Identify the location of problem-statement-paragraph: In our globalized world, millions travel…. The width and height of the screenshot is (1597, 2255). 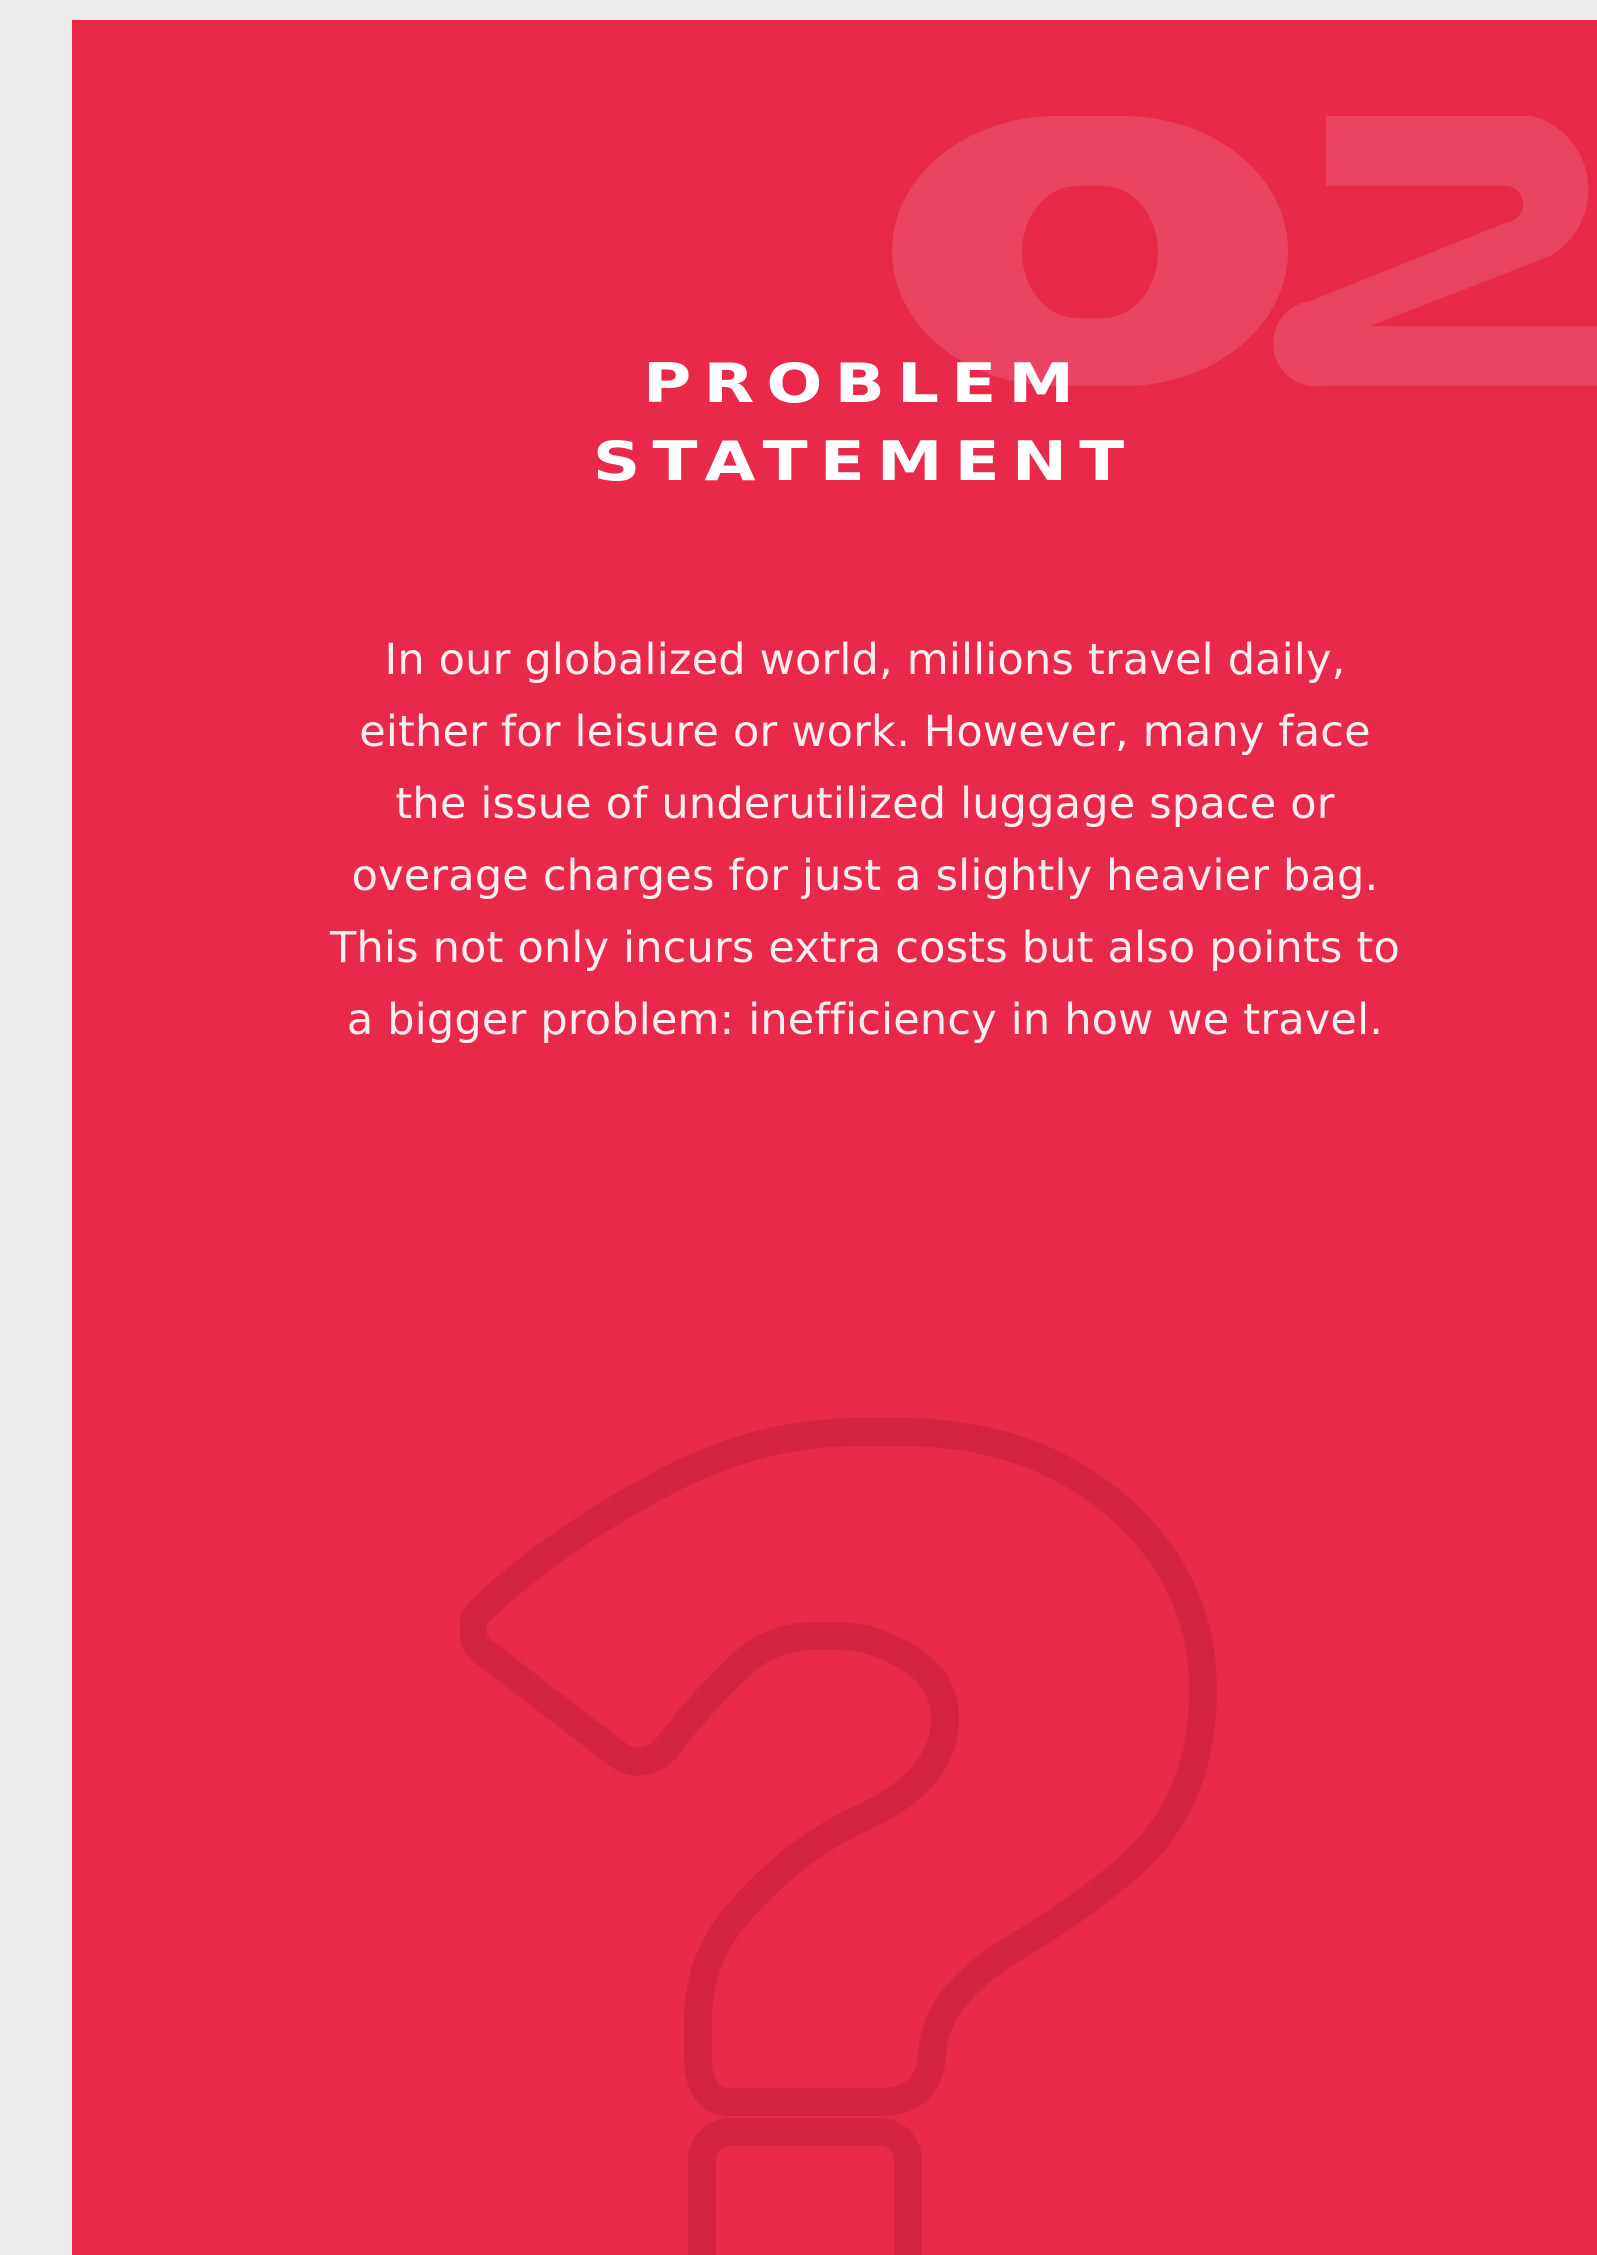
(865, 840).